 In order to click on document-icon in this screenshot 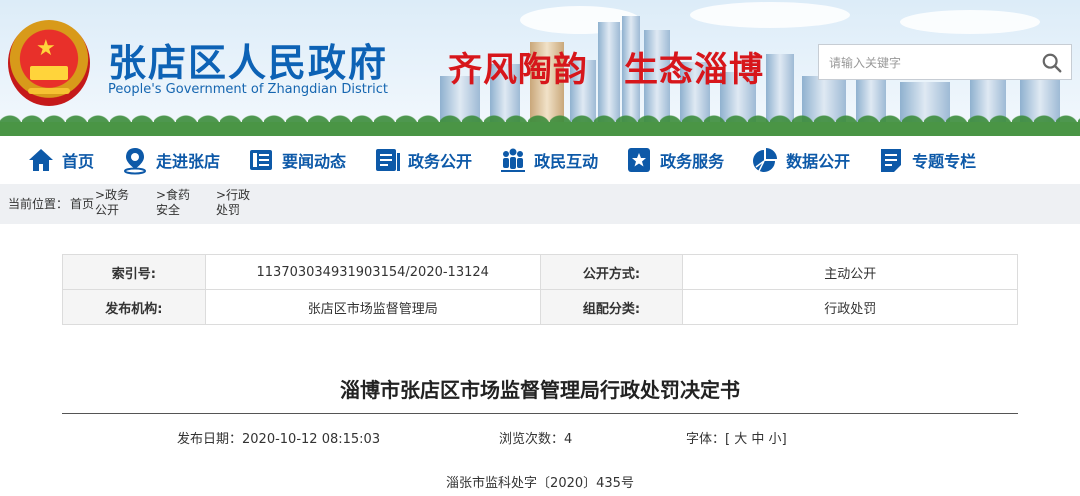, I will do `click(388, 160)`.